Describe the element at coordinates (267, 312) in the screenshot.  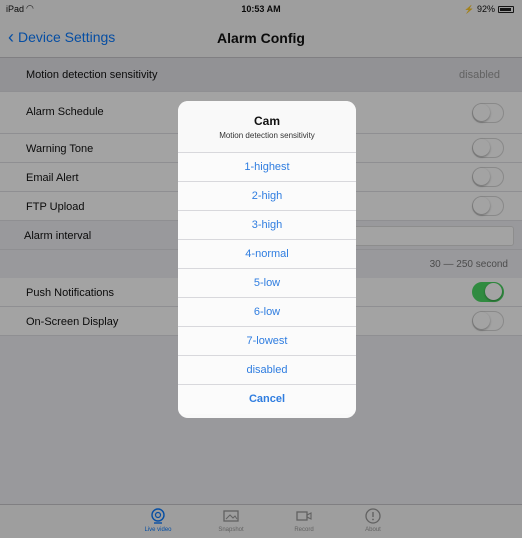
I see `option-6-low: 6-low` at that location.